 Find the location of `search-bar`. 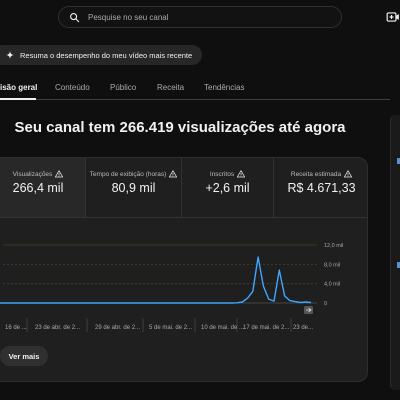

search-bar is located at coordinates (200, 17).